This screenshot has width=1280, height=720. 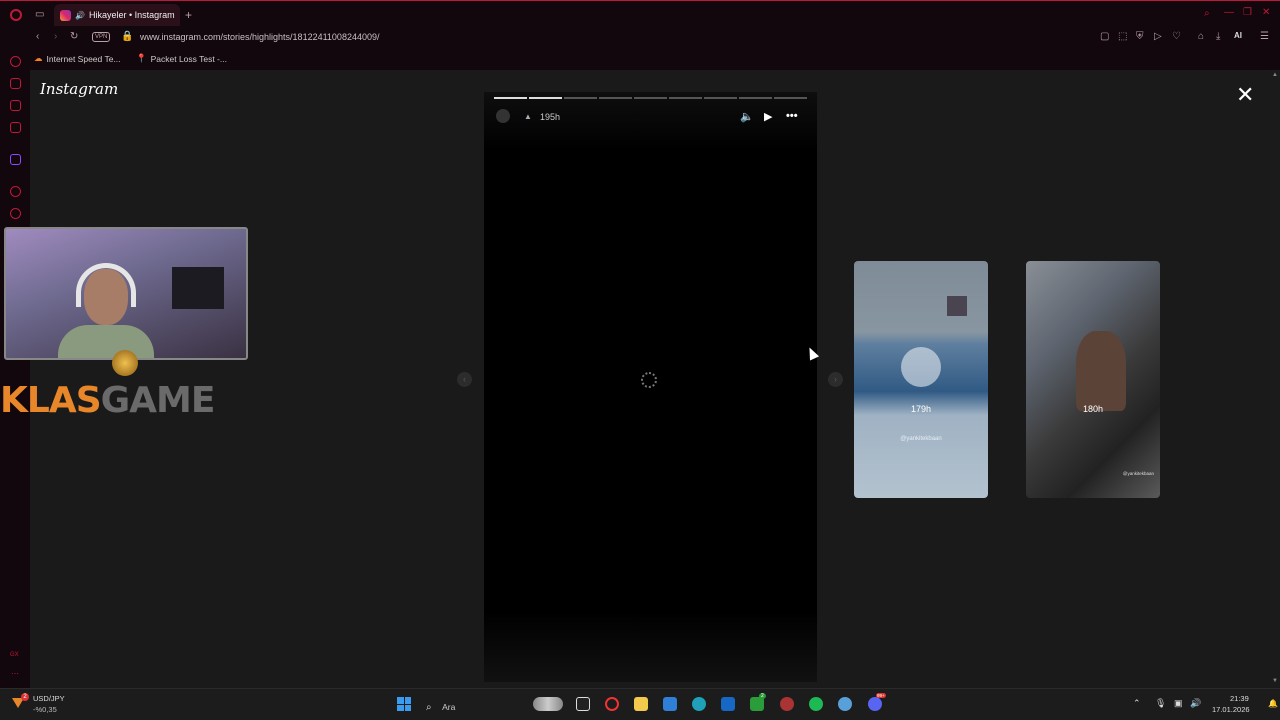 I want to click on clock-time: 21:39, so click(x=1239, y=698).